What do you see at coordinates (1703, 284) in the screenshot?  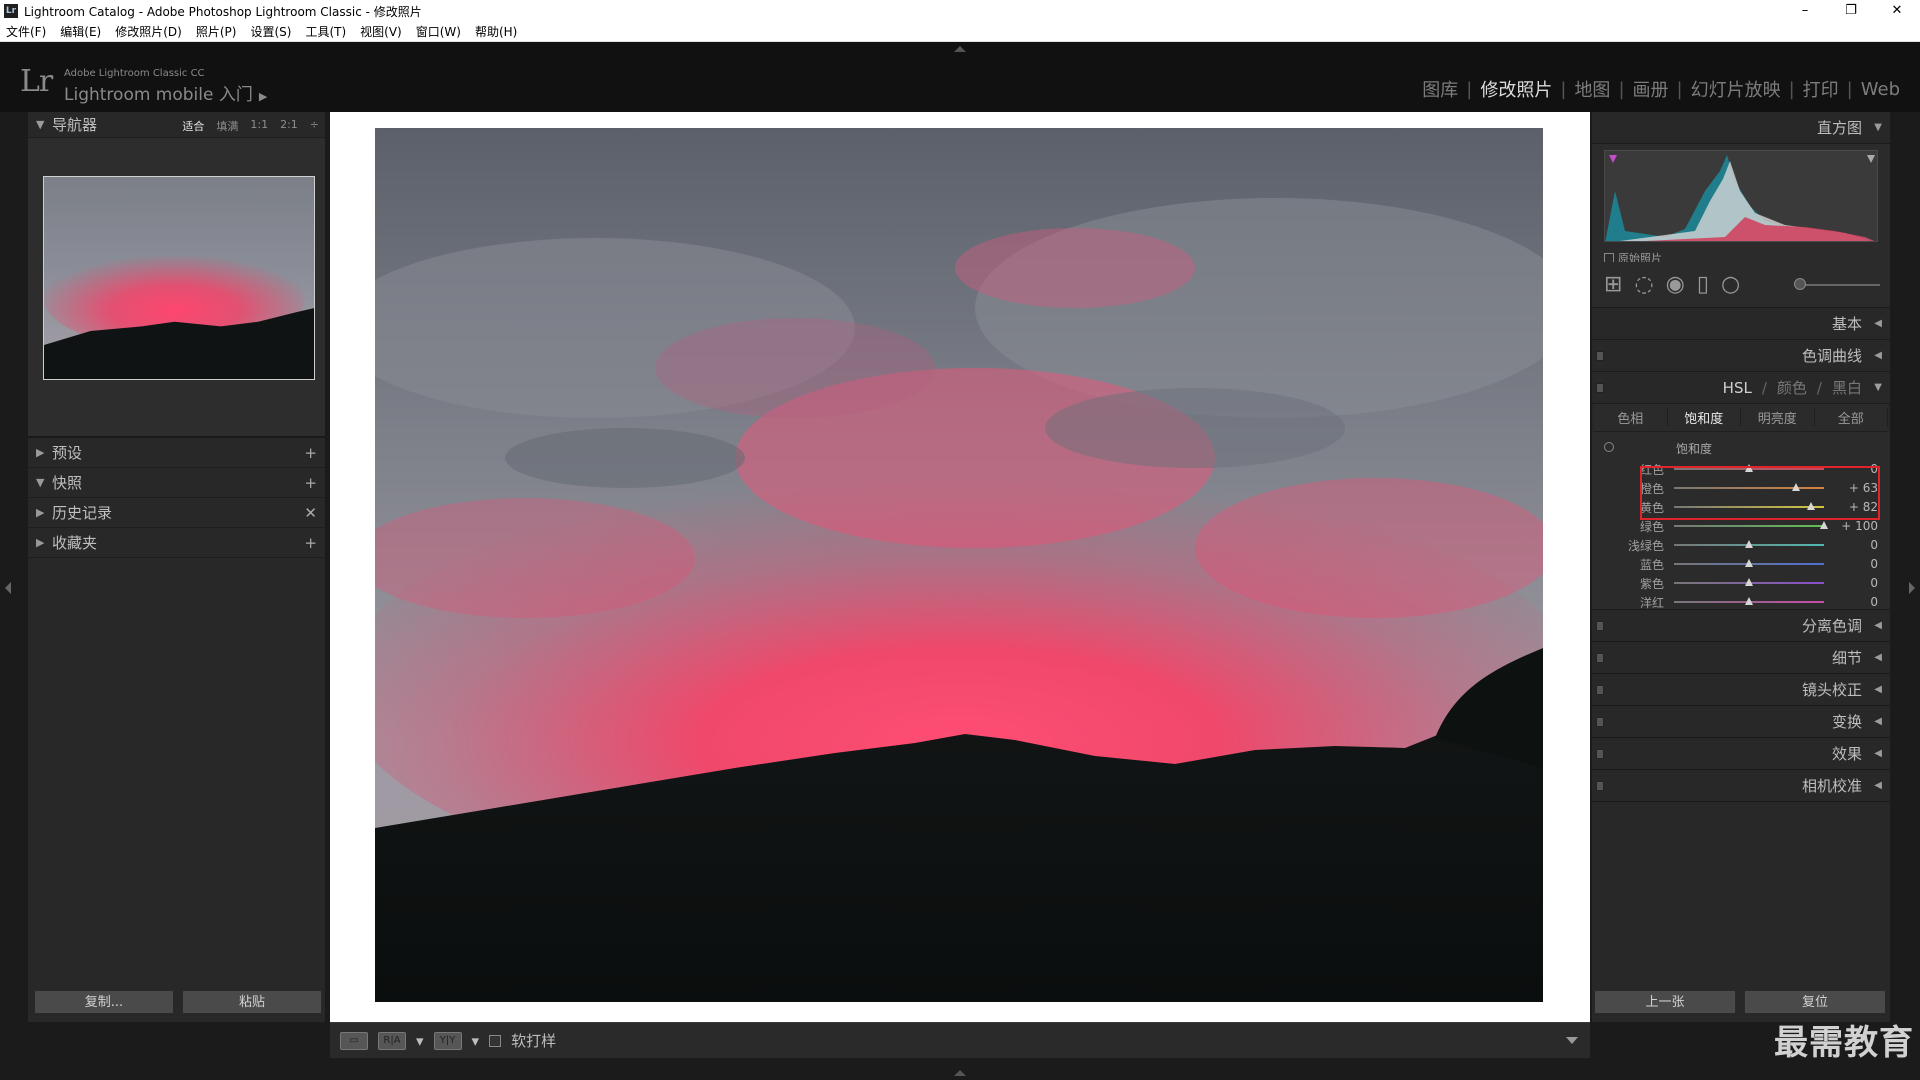 I see `graduated-filter-icon: ▯` at bounding box center [1703, 284].